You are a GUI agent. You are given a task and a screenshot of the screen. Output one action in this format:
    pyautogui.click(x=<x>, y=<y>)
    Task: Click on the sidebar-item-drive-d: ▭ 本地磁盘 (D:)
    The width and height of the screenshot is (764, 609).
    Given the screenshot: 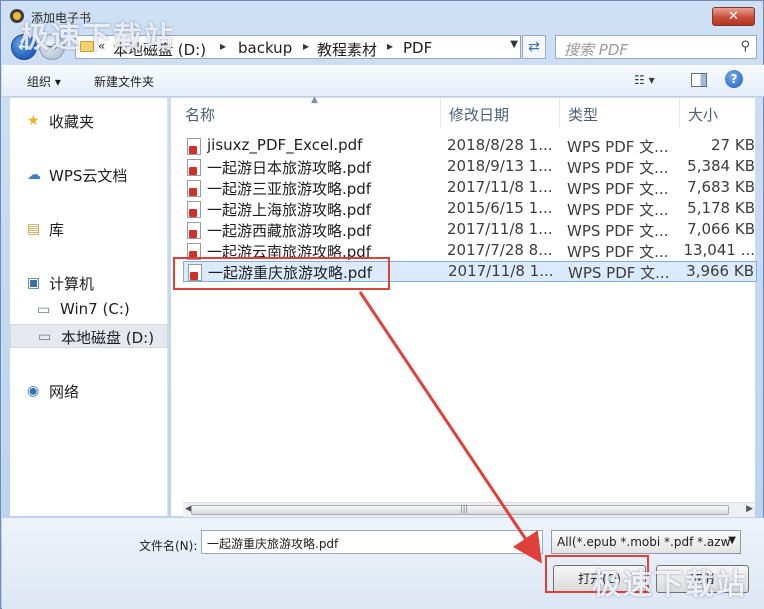 What is the action you would take?
    pyautogui.click(x=89, y=336)
    